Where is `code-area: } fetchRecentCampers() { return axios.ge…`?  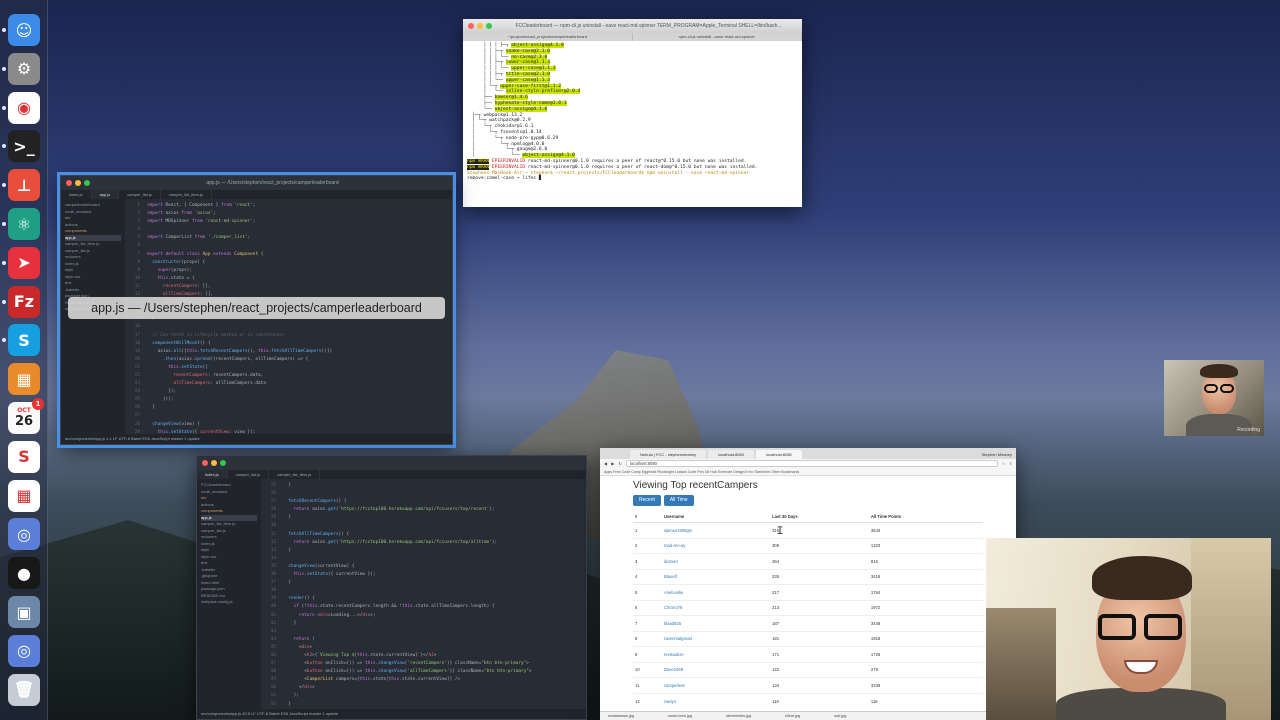 code-area: } fetchRecentCampers() { return axios.ge… is located at coordinates (432, 594).